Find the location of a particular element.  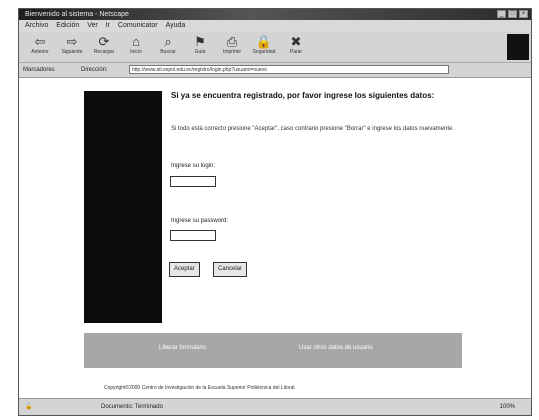

side-banner is located at coordinates (123, 207).